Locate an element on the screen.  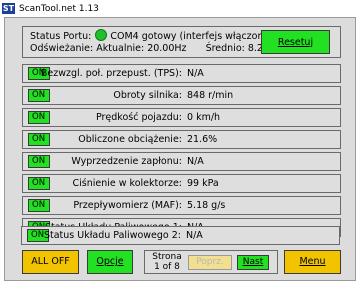
sensor-row-timing: ON Wyprzedzenie zapłonu: N/A is located at coordinates (181, 161).